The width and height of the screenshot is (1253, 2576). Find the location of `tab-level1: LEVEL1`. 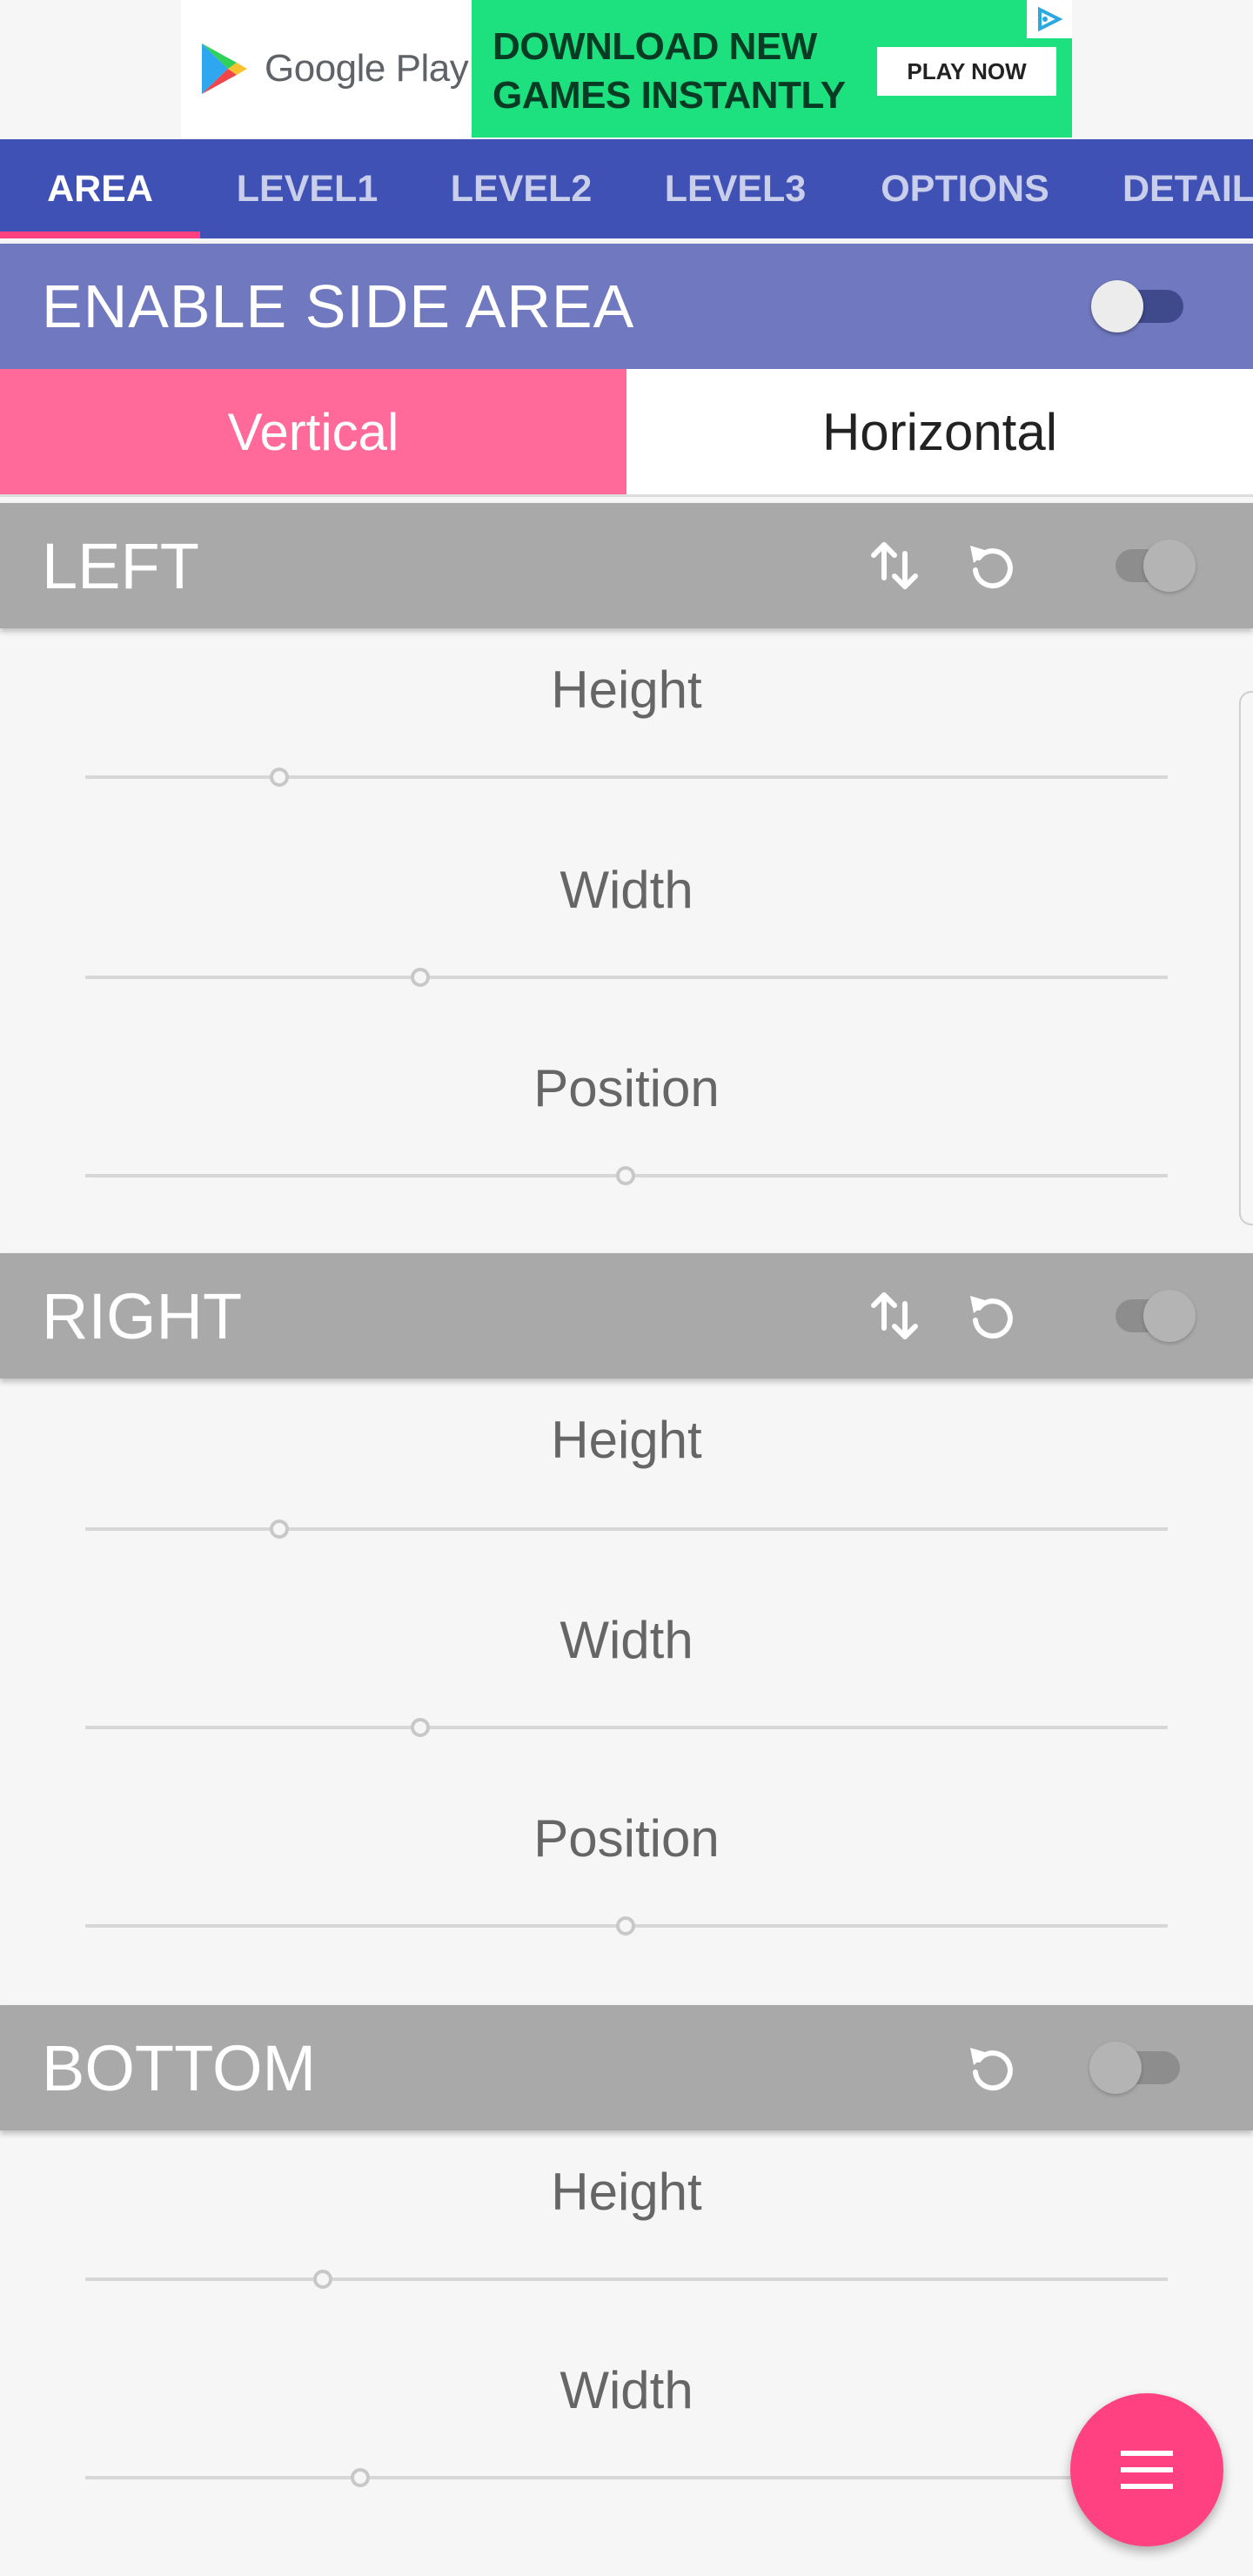

tab-level1: LEVEL1 is located at coordinates (307, 188).